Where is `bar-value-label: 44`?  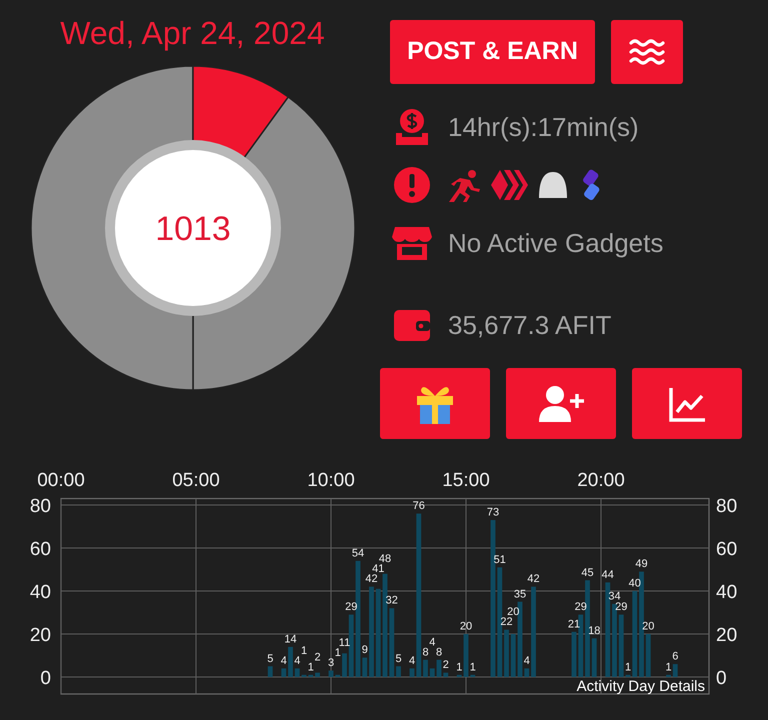 bar-value-label: 44 is located at coordinates (608, 574).